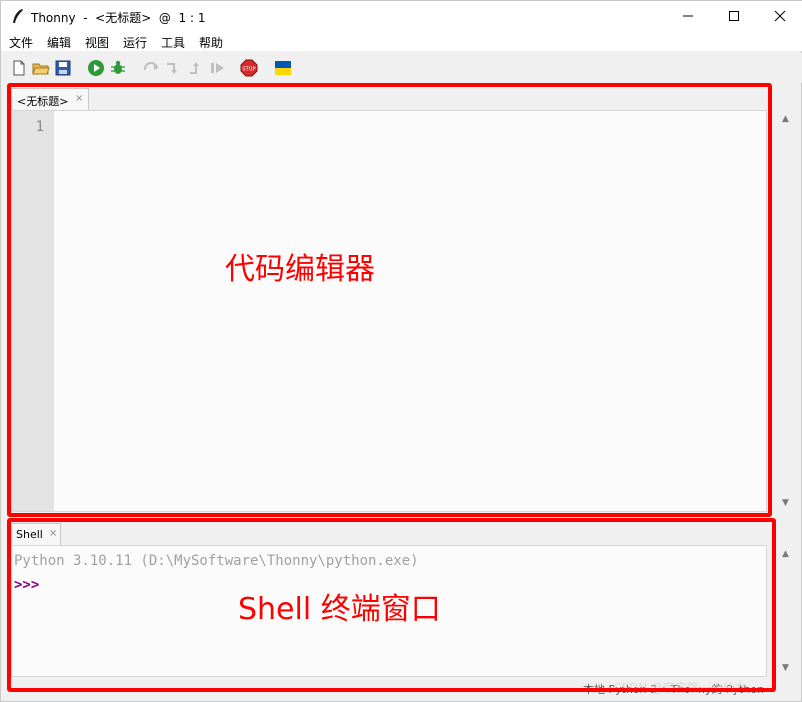  I want to click on menu-run: 运行, so click(135, 42).